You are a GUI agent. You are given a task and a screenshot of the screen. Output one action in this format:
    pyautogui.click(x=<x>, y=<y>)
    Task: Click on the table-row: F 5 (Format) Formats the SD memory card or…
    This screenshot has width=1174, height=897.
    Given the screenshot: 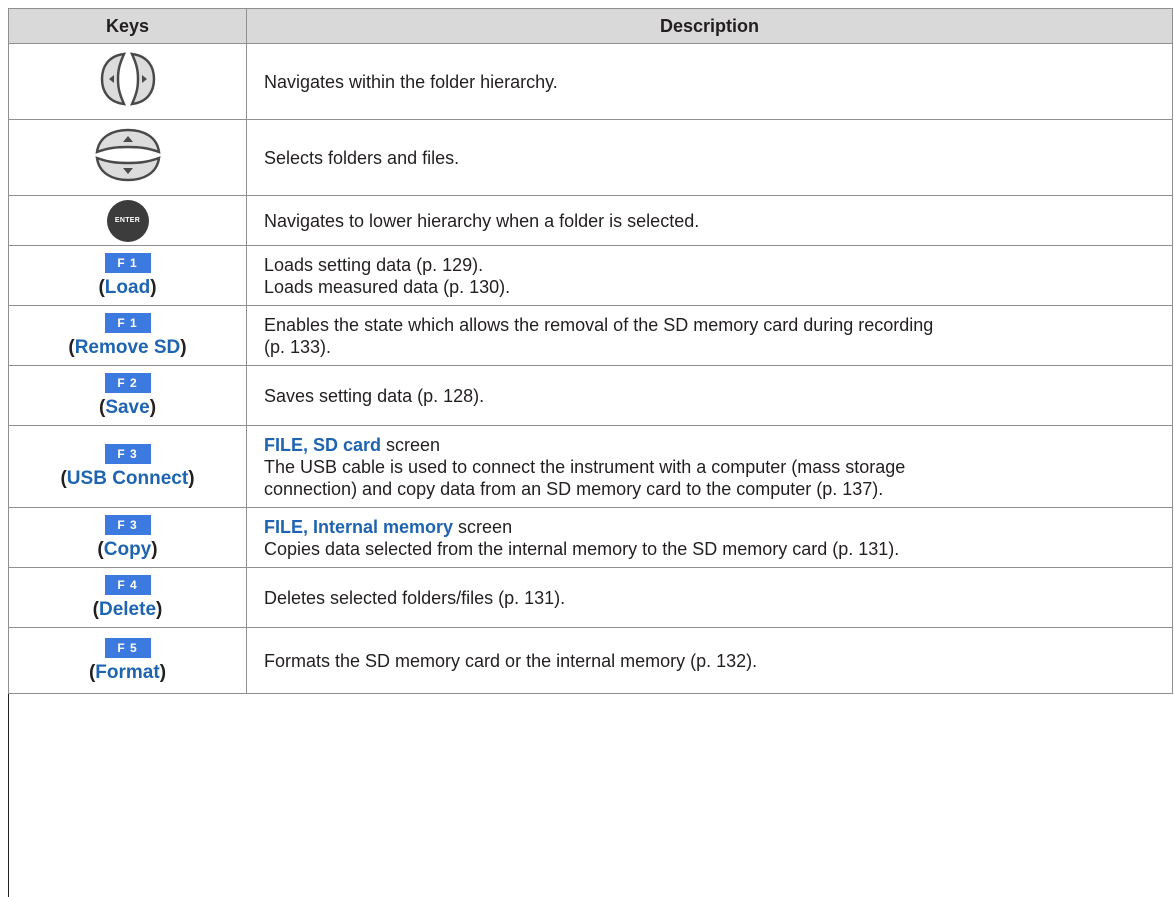 What is the action you would take?
    pyautogui.click(x=590, y=660)
    